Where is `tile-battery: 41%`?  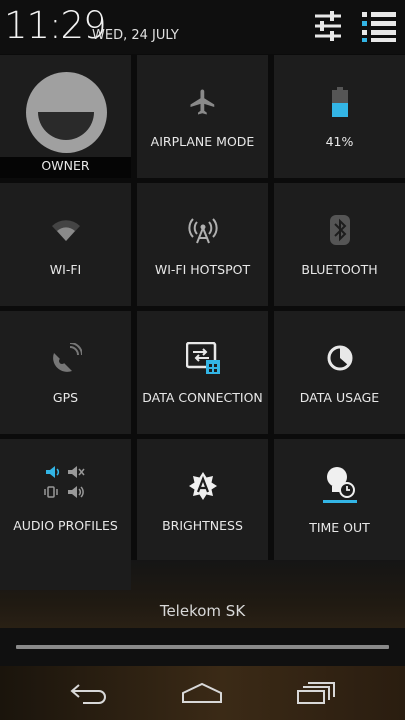 tile-battery: 41% is located at coordinates (339, 116).